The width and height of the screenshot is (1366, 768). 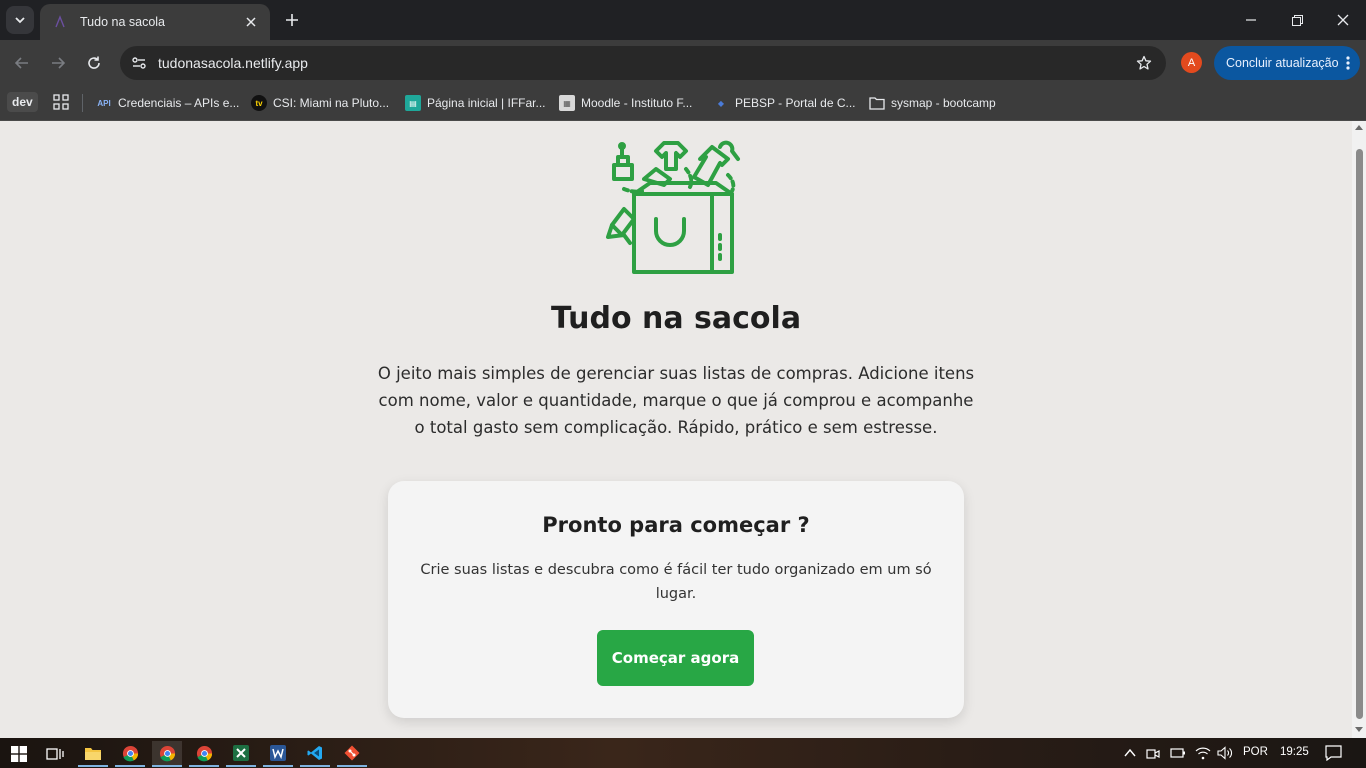 I want to click on api-icon: API, so click(x=104, y=103).